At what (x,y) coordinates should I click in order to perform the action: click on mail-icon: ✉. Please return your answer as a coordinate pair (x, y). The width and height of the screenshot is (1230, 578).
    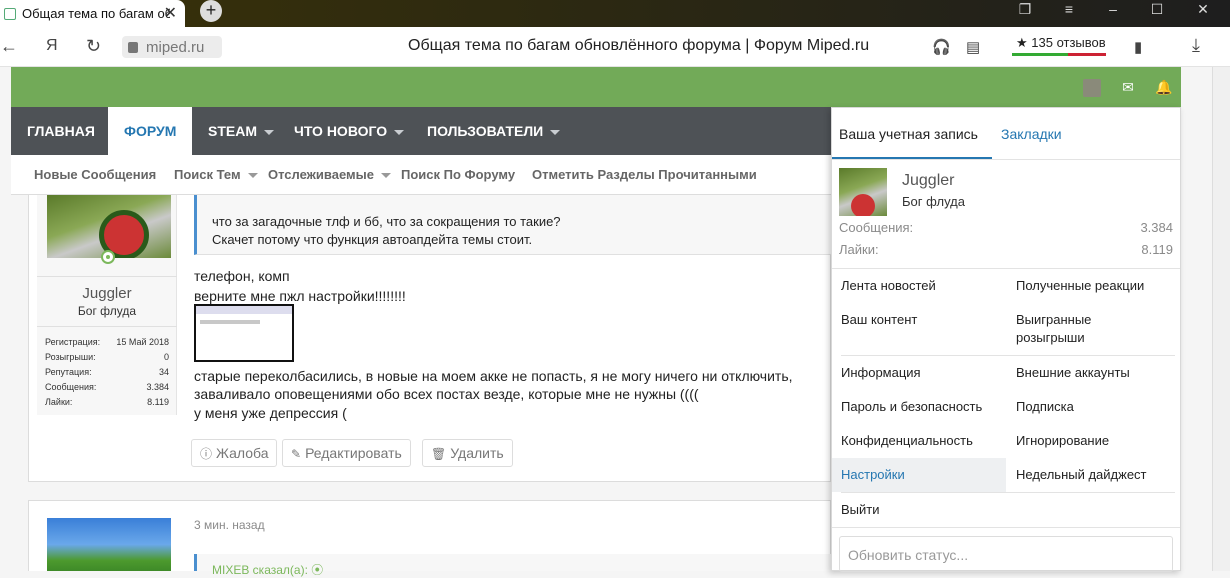
    Looking at the image, I should click on (1128, 88).